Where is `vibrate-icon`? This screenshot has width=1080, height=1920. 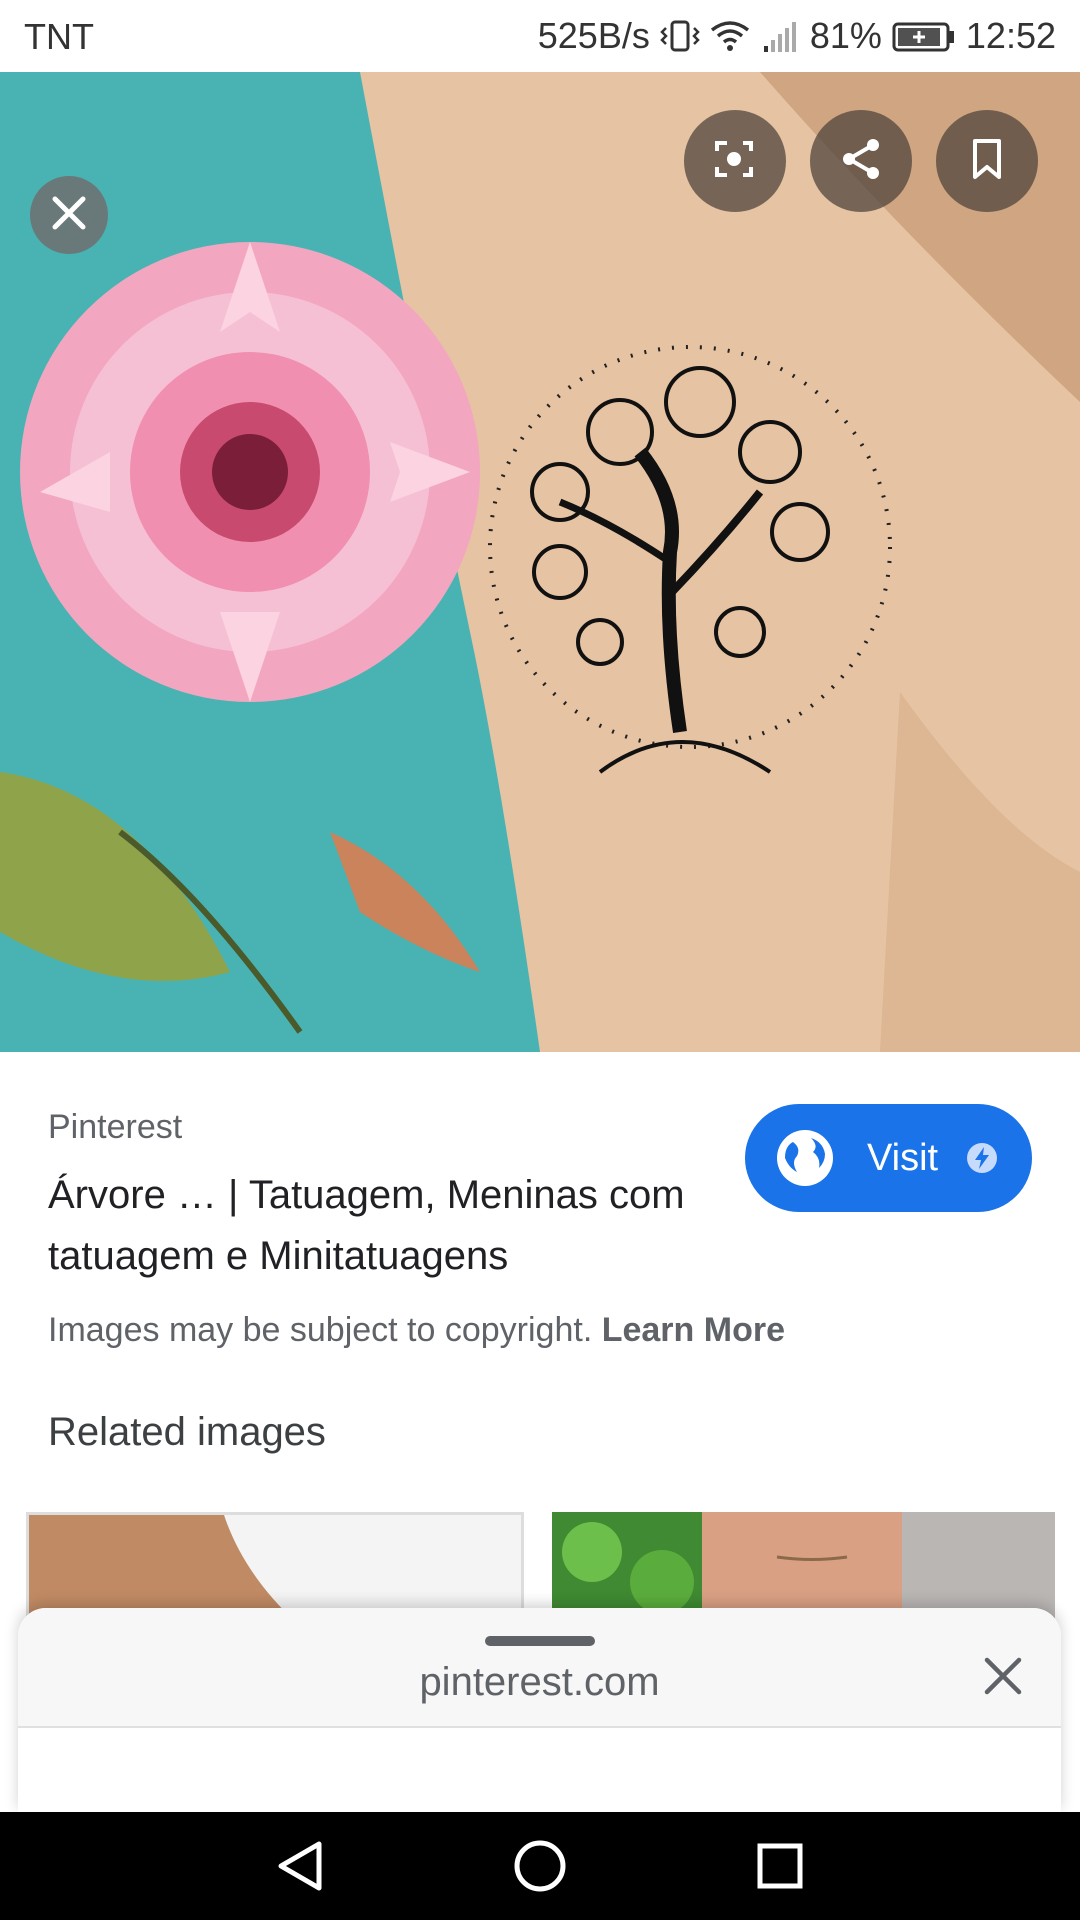
vibrate-icon is located at coordinates (680, 36).